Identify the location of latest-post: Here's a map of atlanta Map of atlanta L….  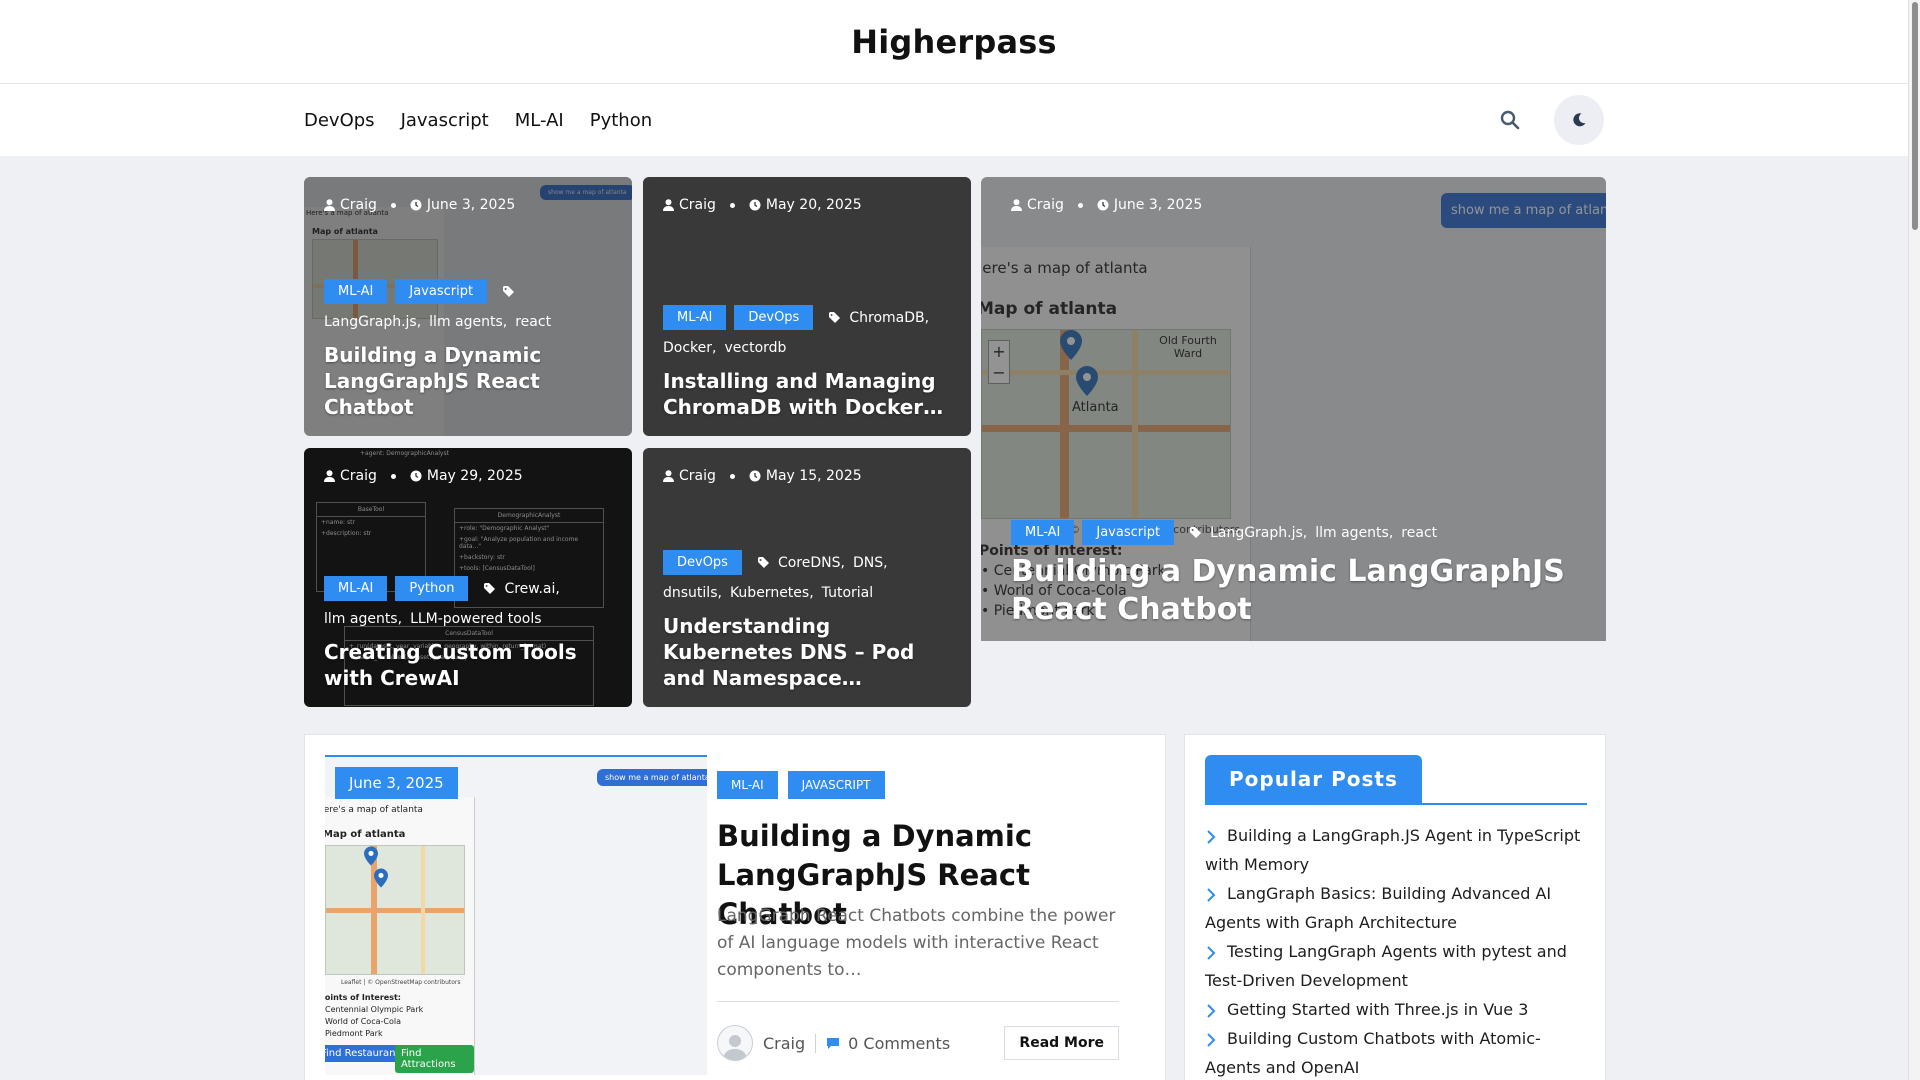
(735, 907).